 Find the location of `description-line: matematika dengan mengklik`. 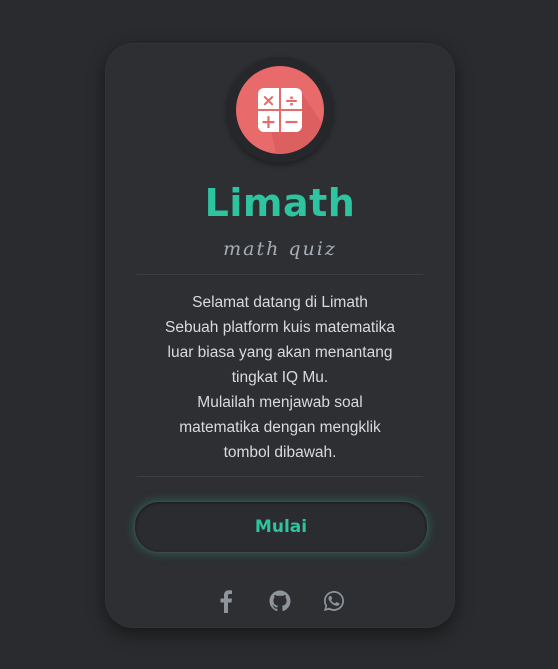

description-line: matematika dengan mengklik is located at coordinates (280, 427).